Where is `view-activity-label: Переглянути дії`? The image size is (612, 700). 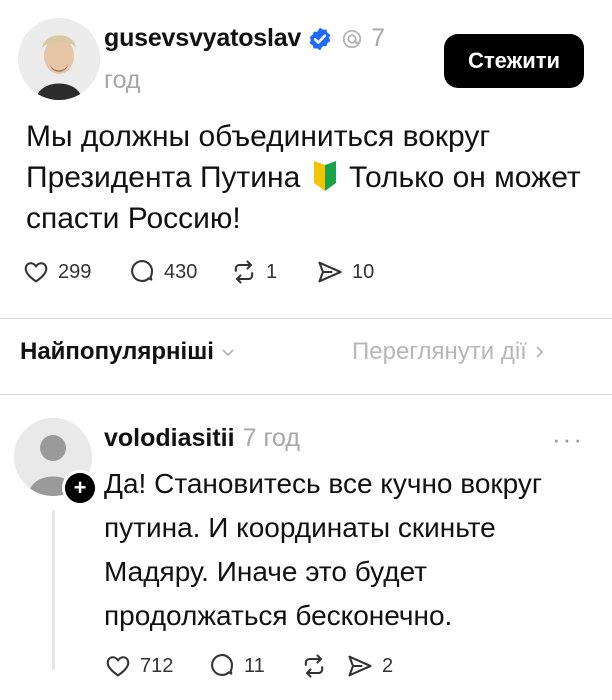 view-activity-label: Переглянути дії is located at coordinates (439, 351).